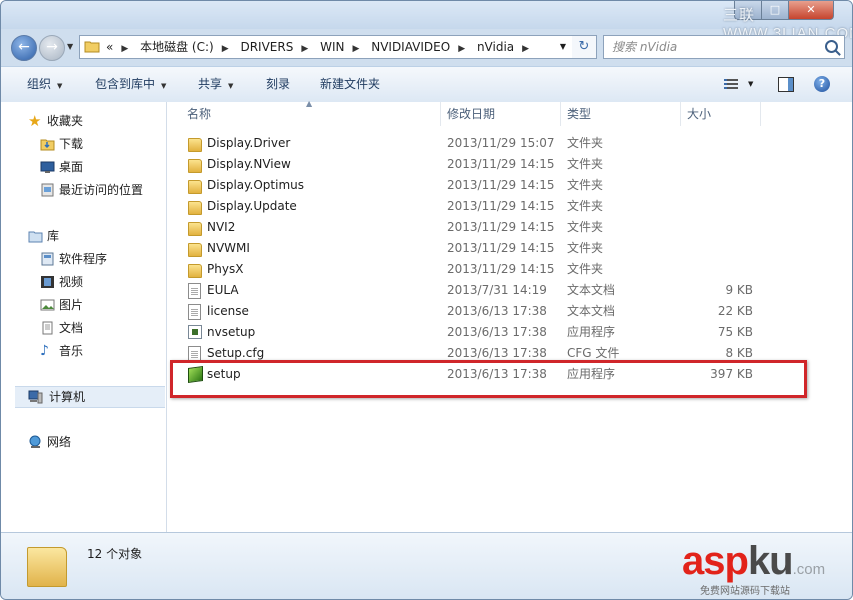 Image resolution: width=853 pixels, height=600 pixels. What do you see at coordinates (35, 237) in the screenshot?
I see `library-icon` at bounding box center [35, 237].